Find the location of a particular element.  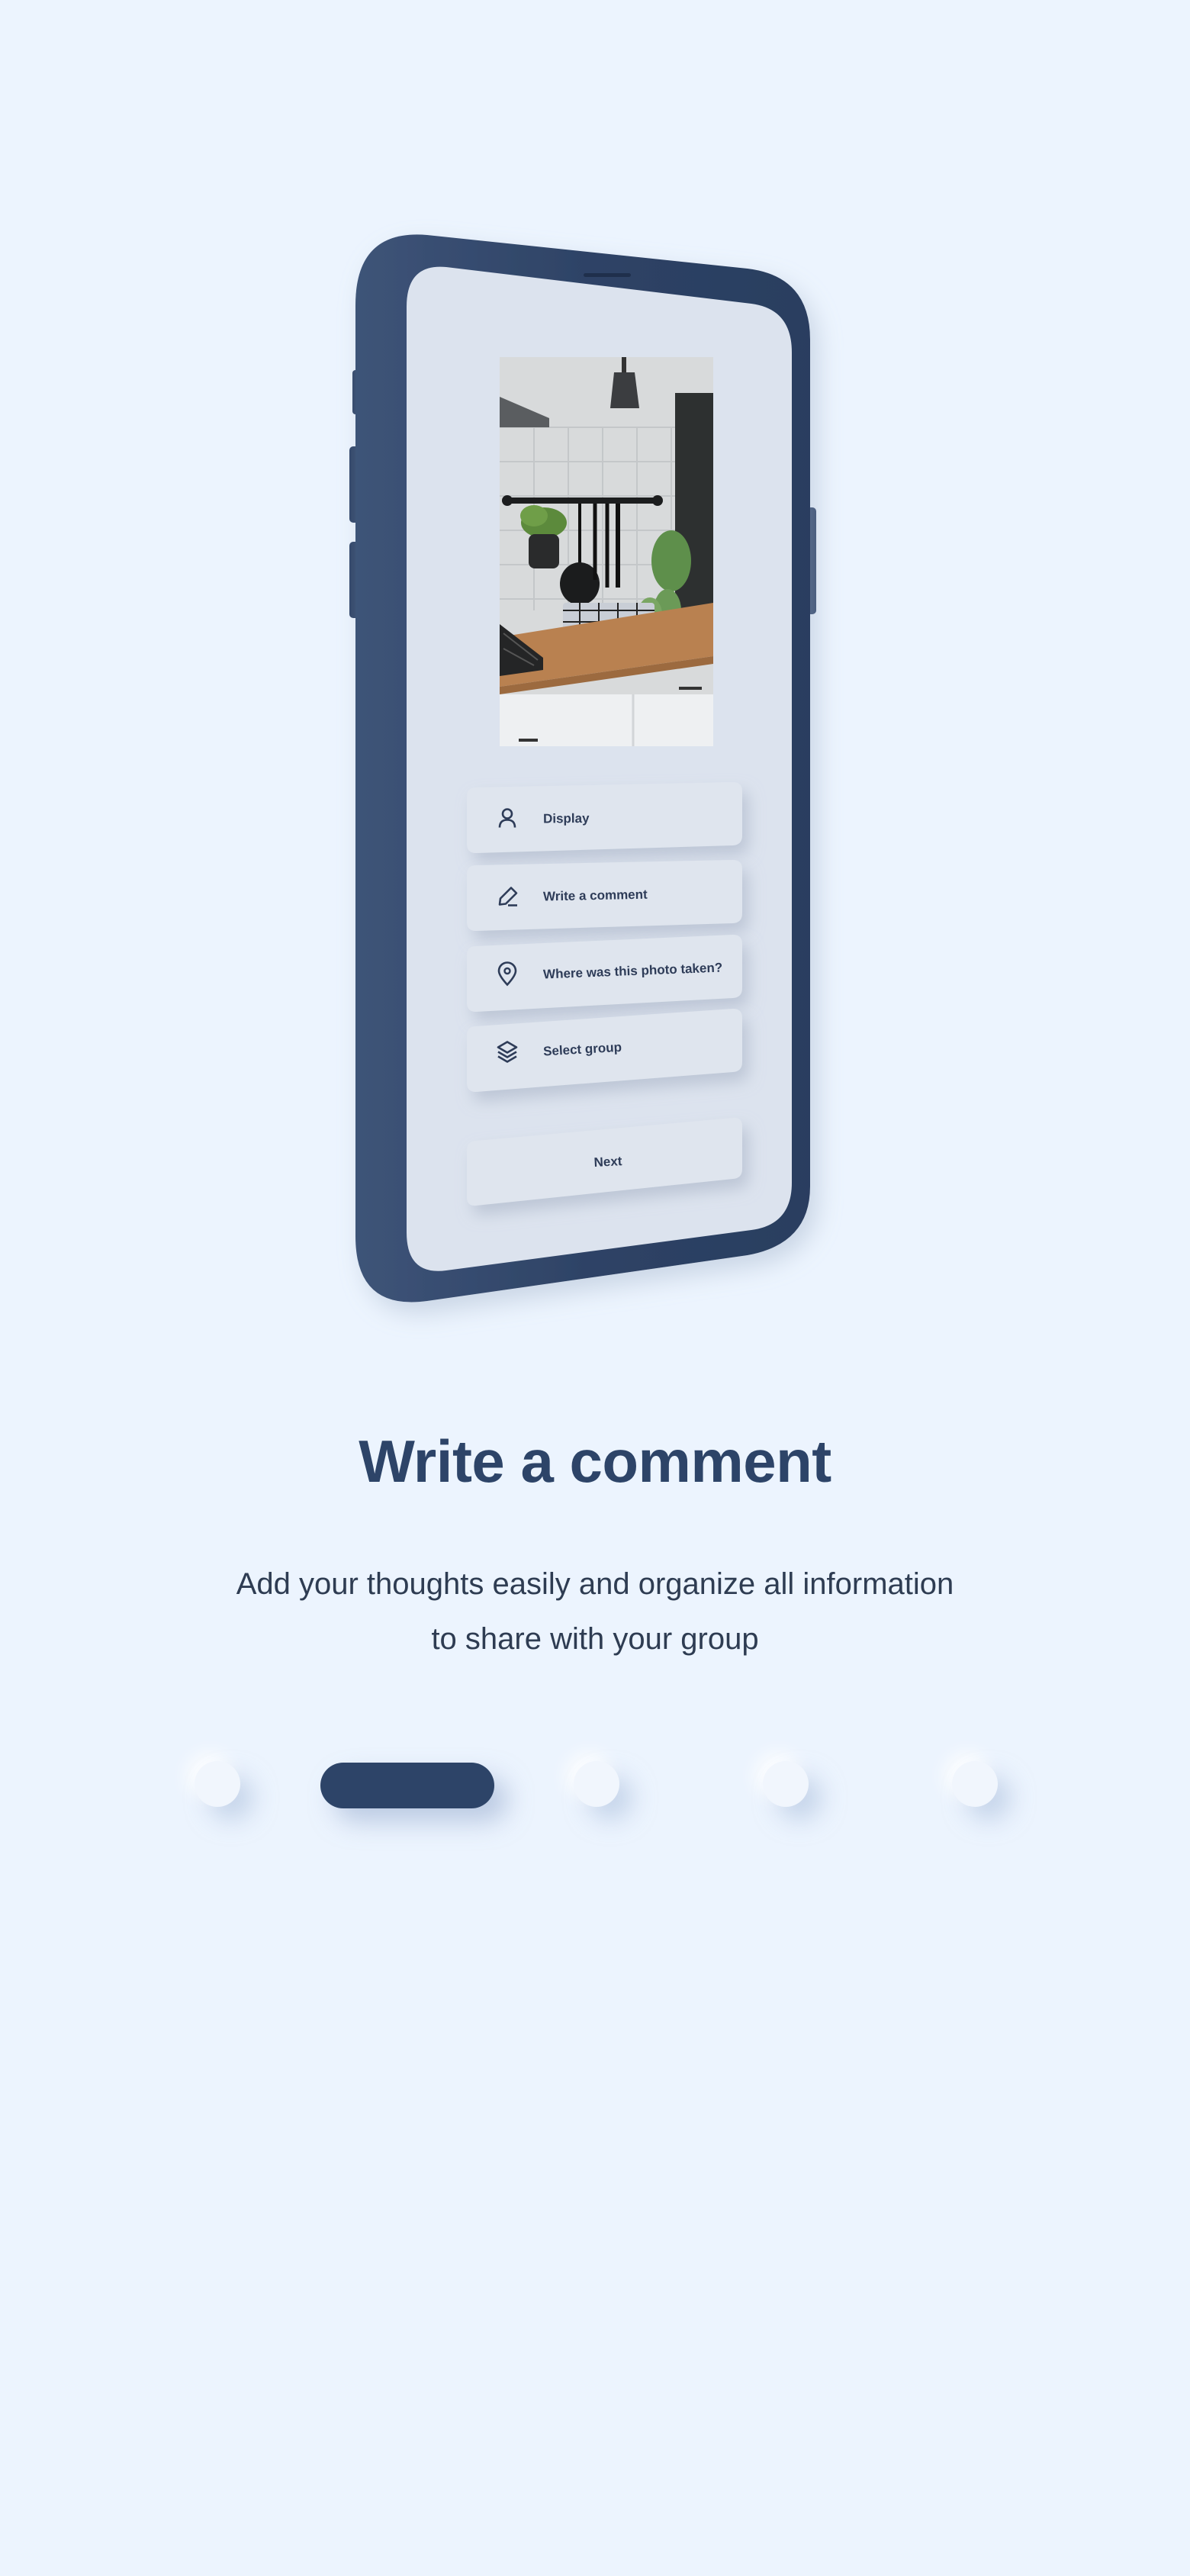

description-line-2: to share with your group is located at coordinates (595, 1639).